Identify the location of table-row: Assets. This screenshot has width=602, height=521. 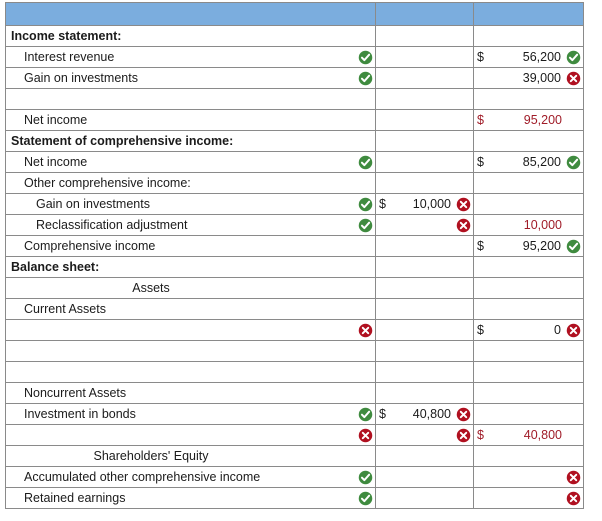
(294, 288).